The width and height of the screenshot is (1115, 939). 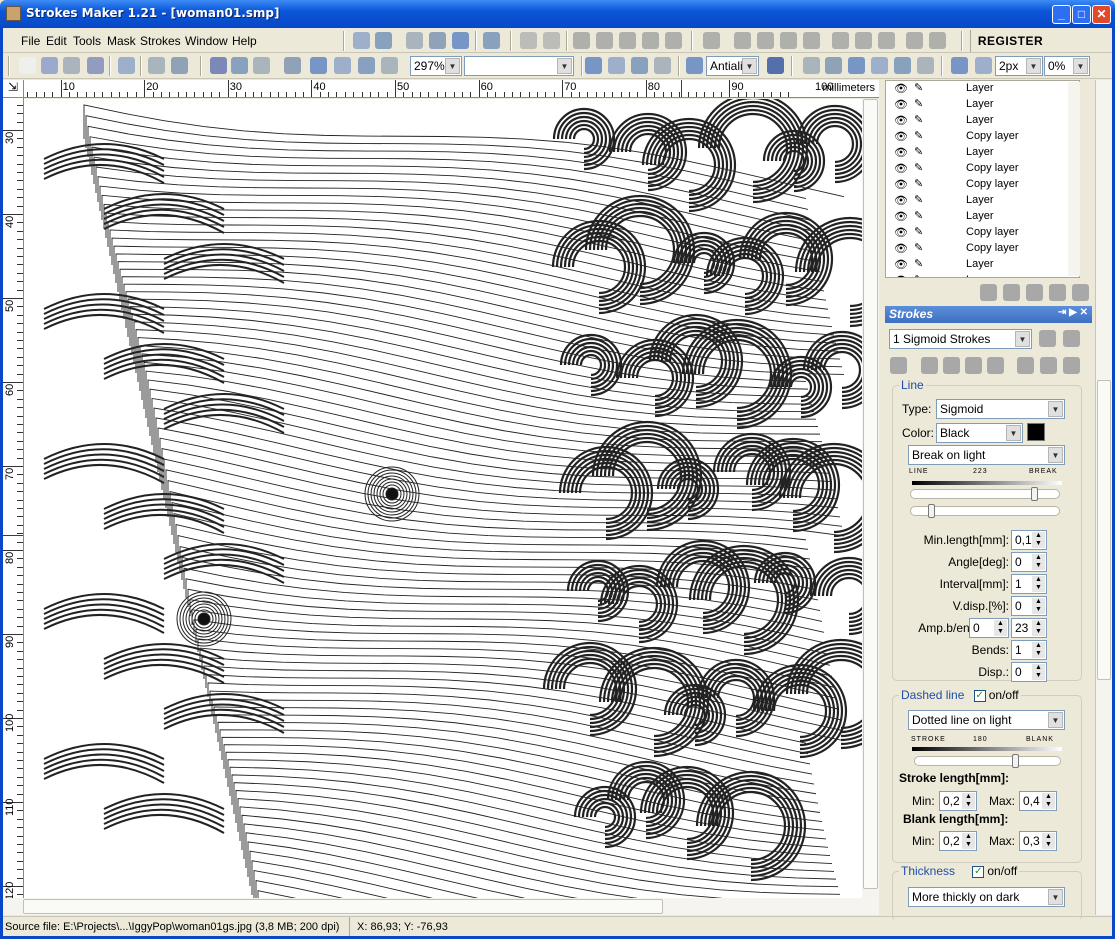 I want to click on transform-icon, so click(x=239, y=65).